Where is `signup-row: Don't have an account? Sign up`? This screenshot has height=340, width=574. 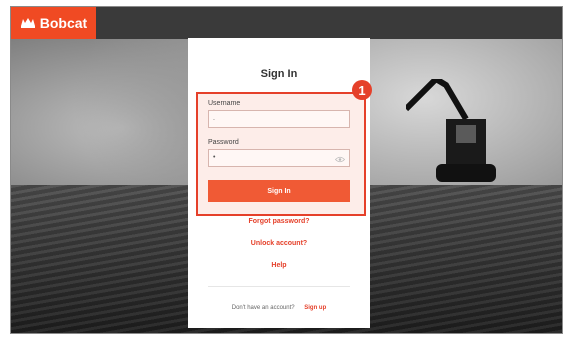 signup-row: Don't have an account? Sign up is located at coordinates (279, 308).